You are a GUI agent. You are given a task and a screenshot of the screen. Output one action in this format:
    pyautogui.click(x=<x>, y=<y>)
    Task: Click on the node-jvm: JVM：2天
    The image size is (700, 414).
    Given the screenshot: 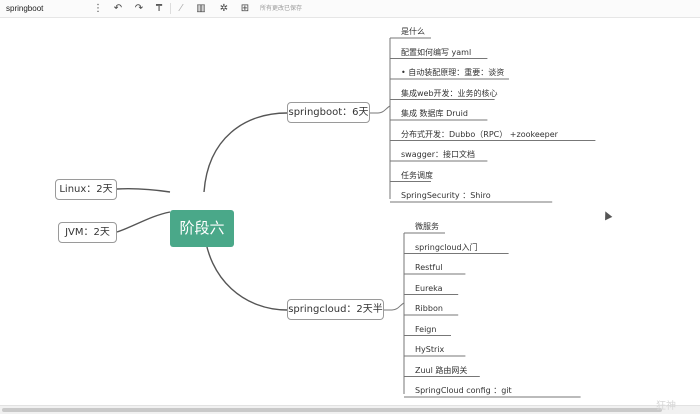 What is the action you would take?
    pyautogui.click(x=87, y=232)
    